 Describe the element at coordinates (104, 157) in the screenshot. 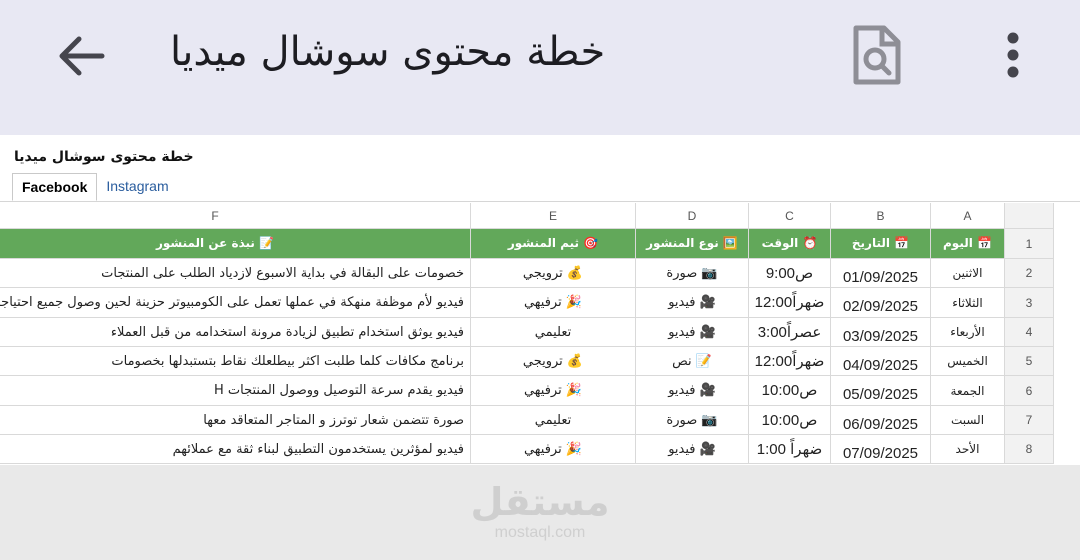

I see `sheet-title: خطة محتوى سوشال ميديا` at that location.